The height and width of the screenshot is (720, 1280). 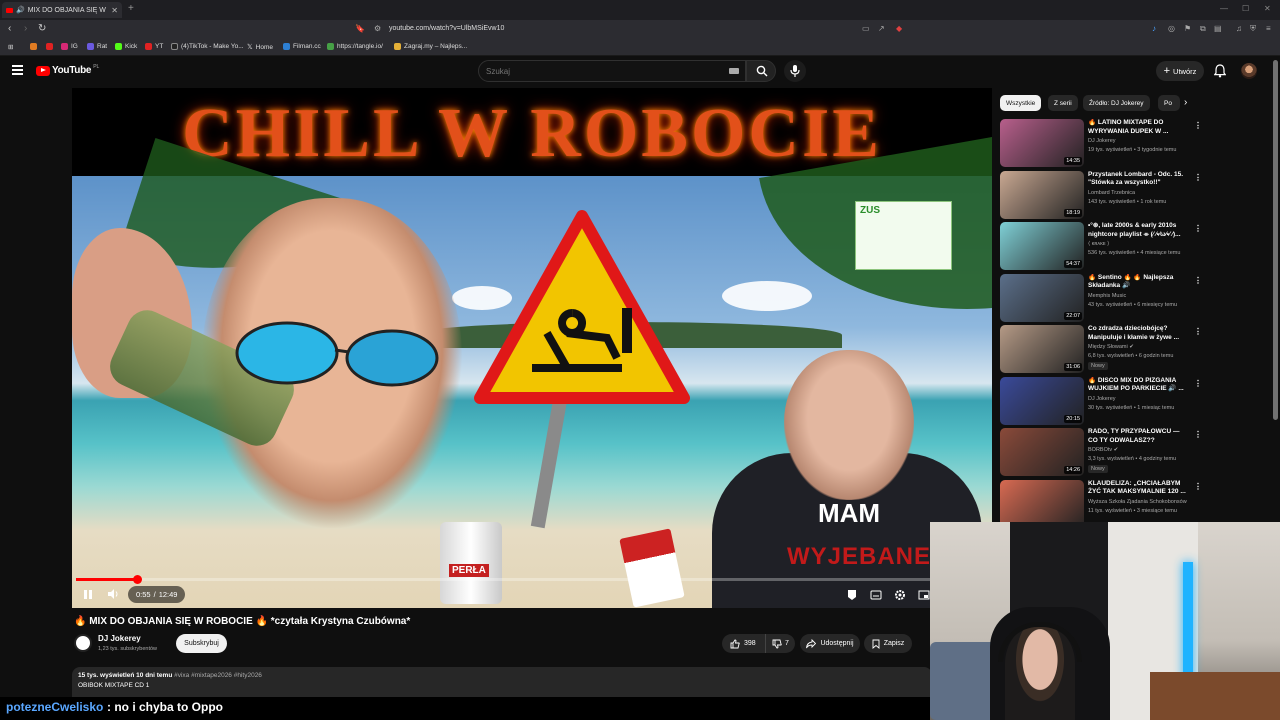 What do you see at coordinates (1021, 103) in the screenshot?
I see `chip-all: Wszystkie` at bounding box center [1021, 103].